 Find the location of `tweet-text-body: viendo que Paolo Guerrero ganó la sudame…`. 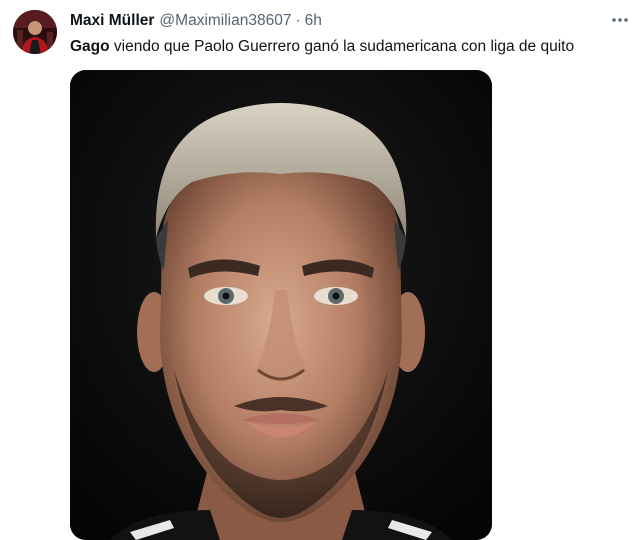

tweet-text-body: viendo que Paolo Guerrero ganó la sudame… is located at coordinates (342, 46).